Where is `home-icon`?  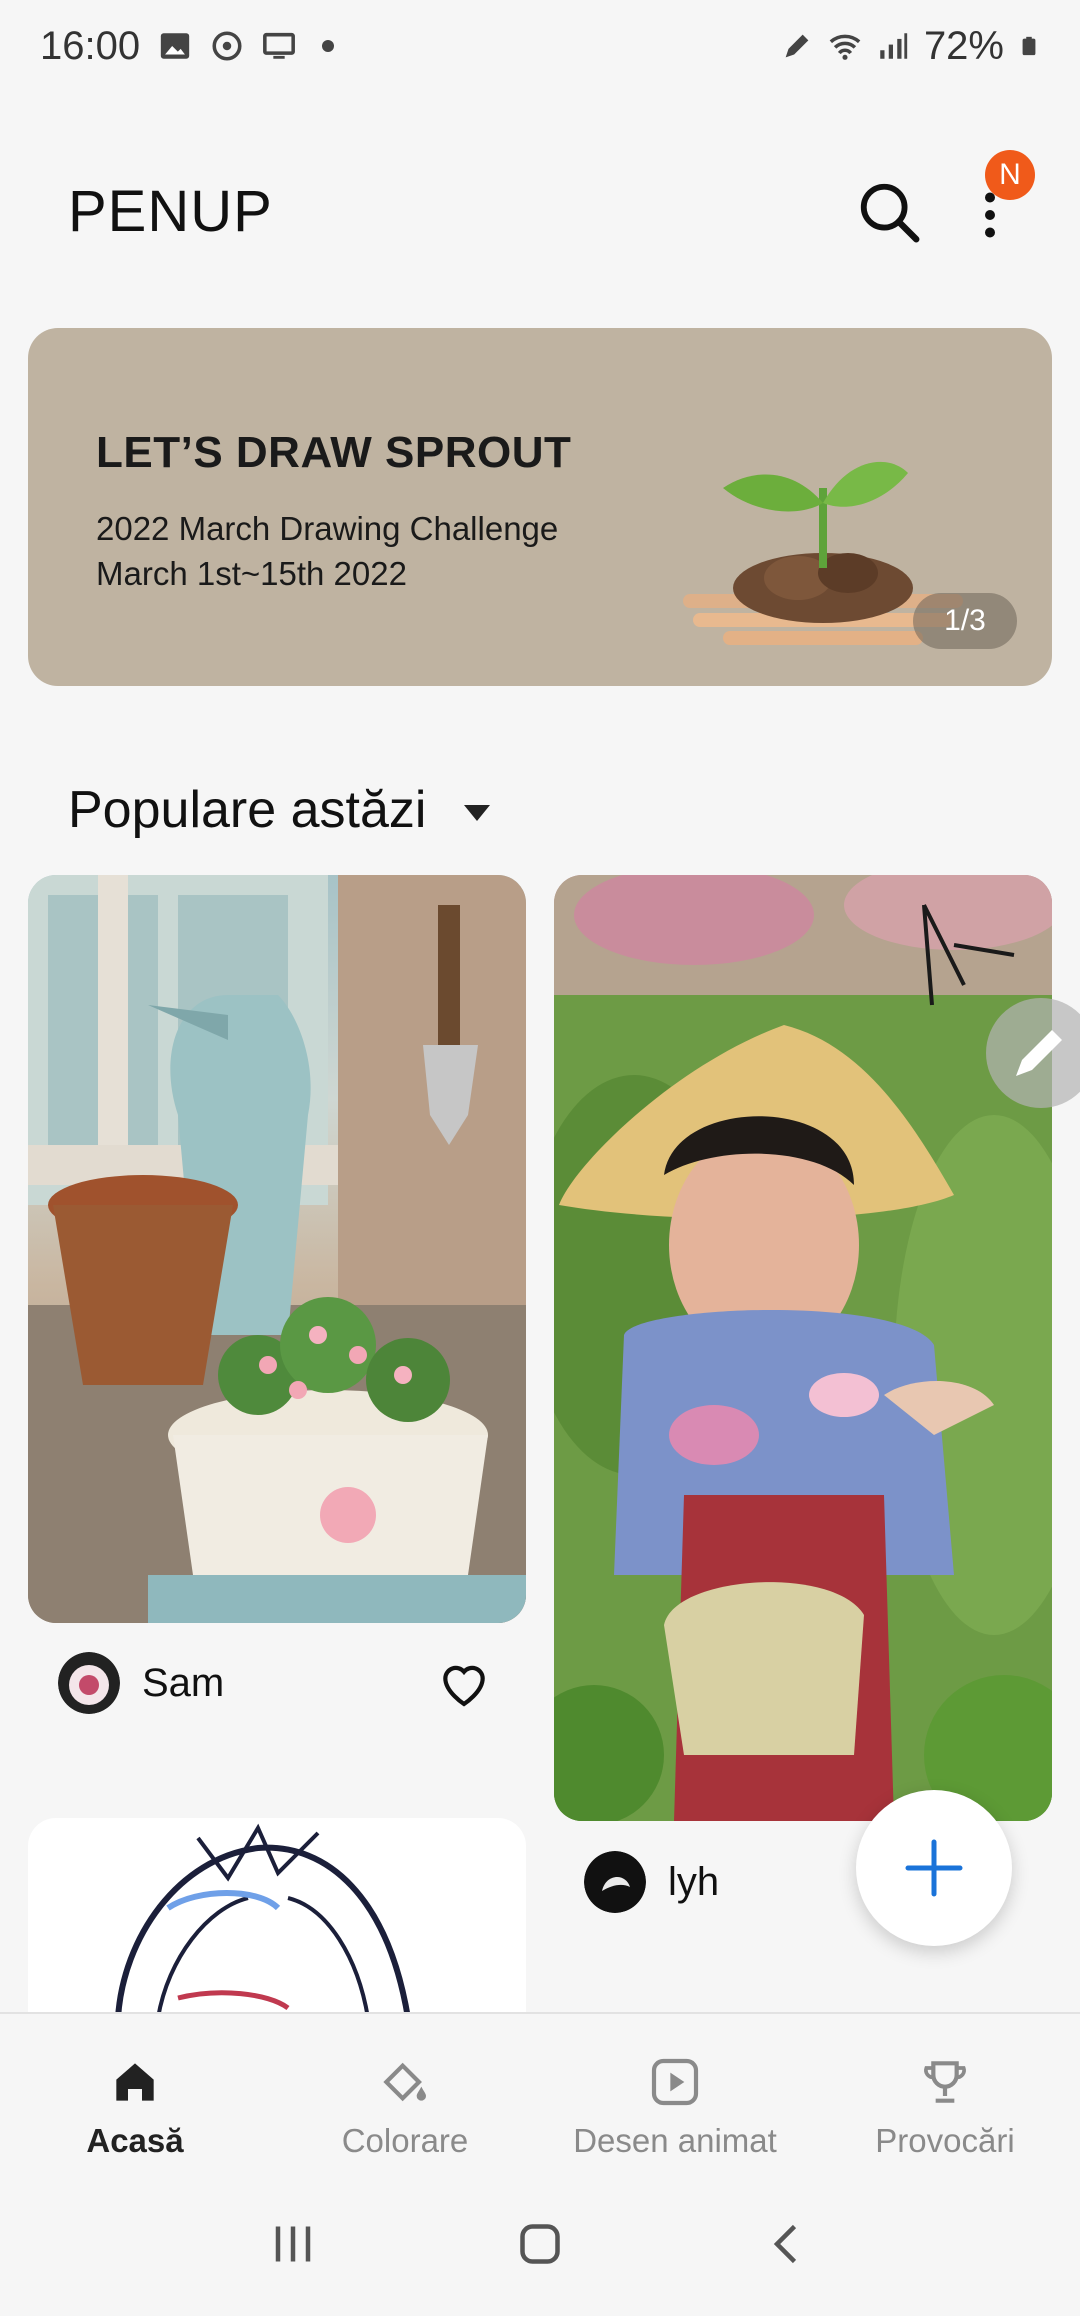 home-icon is located at coordinates (135, 2082).